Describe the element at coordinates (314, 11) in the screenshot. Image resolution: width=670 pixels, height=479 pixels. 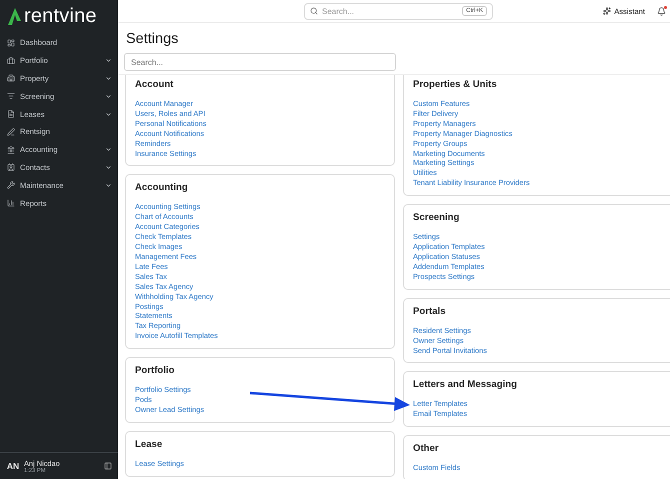
I see `search-icon` at that location.